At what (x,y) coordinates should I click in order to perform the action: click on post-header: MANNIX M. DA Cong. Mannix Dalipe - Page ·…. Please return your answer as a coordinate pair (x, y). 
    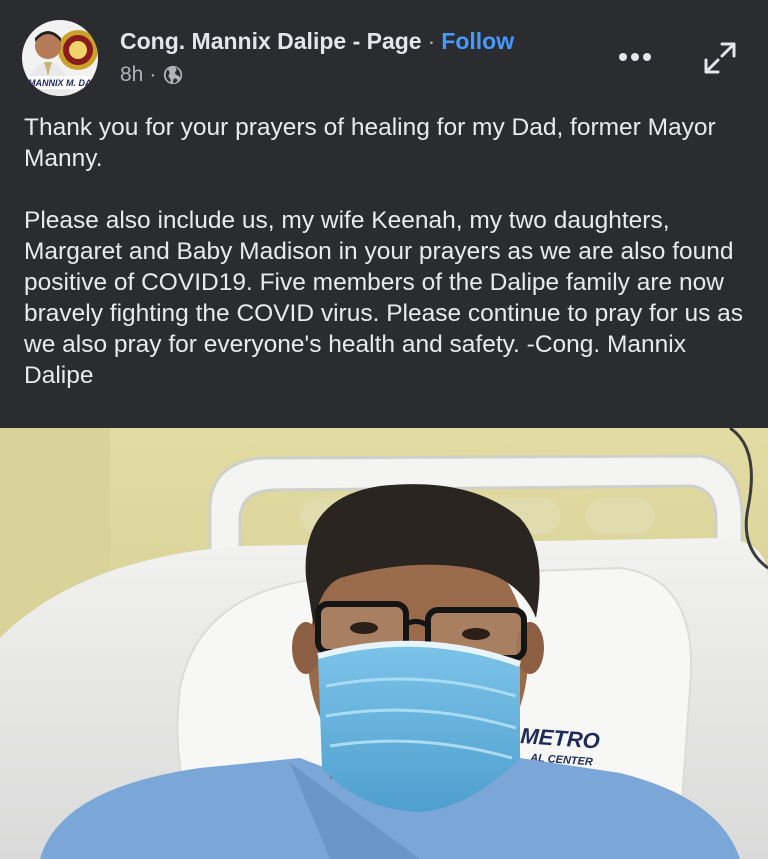
    Looking at the image, I should click on (384, 50).